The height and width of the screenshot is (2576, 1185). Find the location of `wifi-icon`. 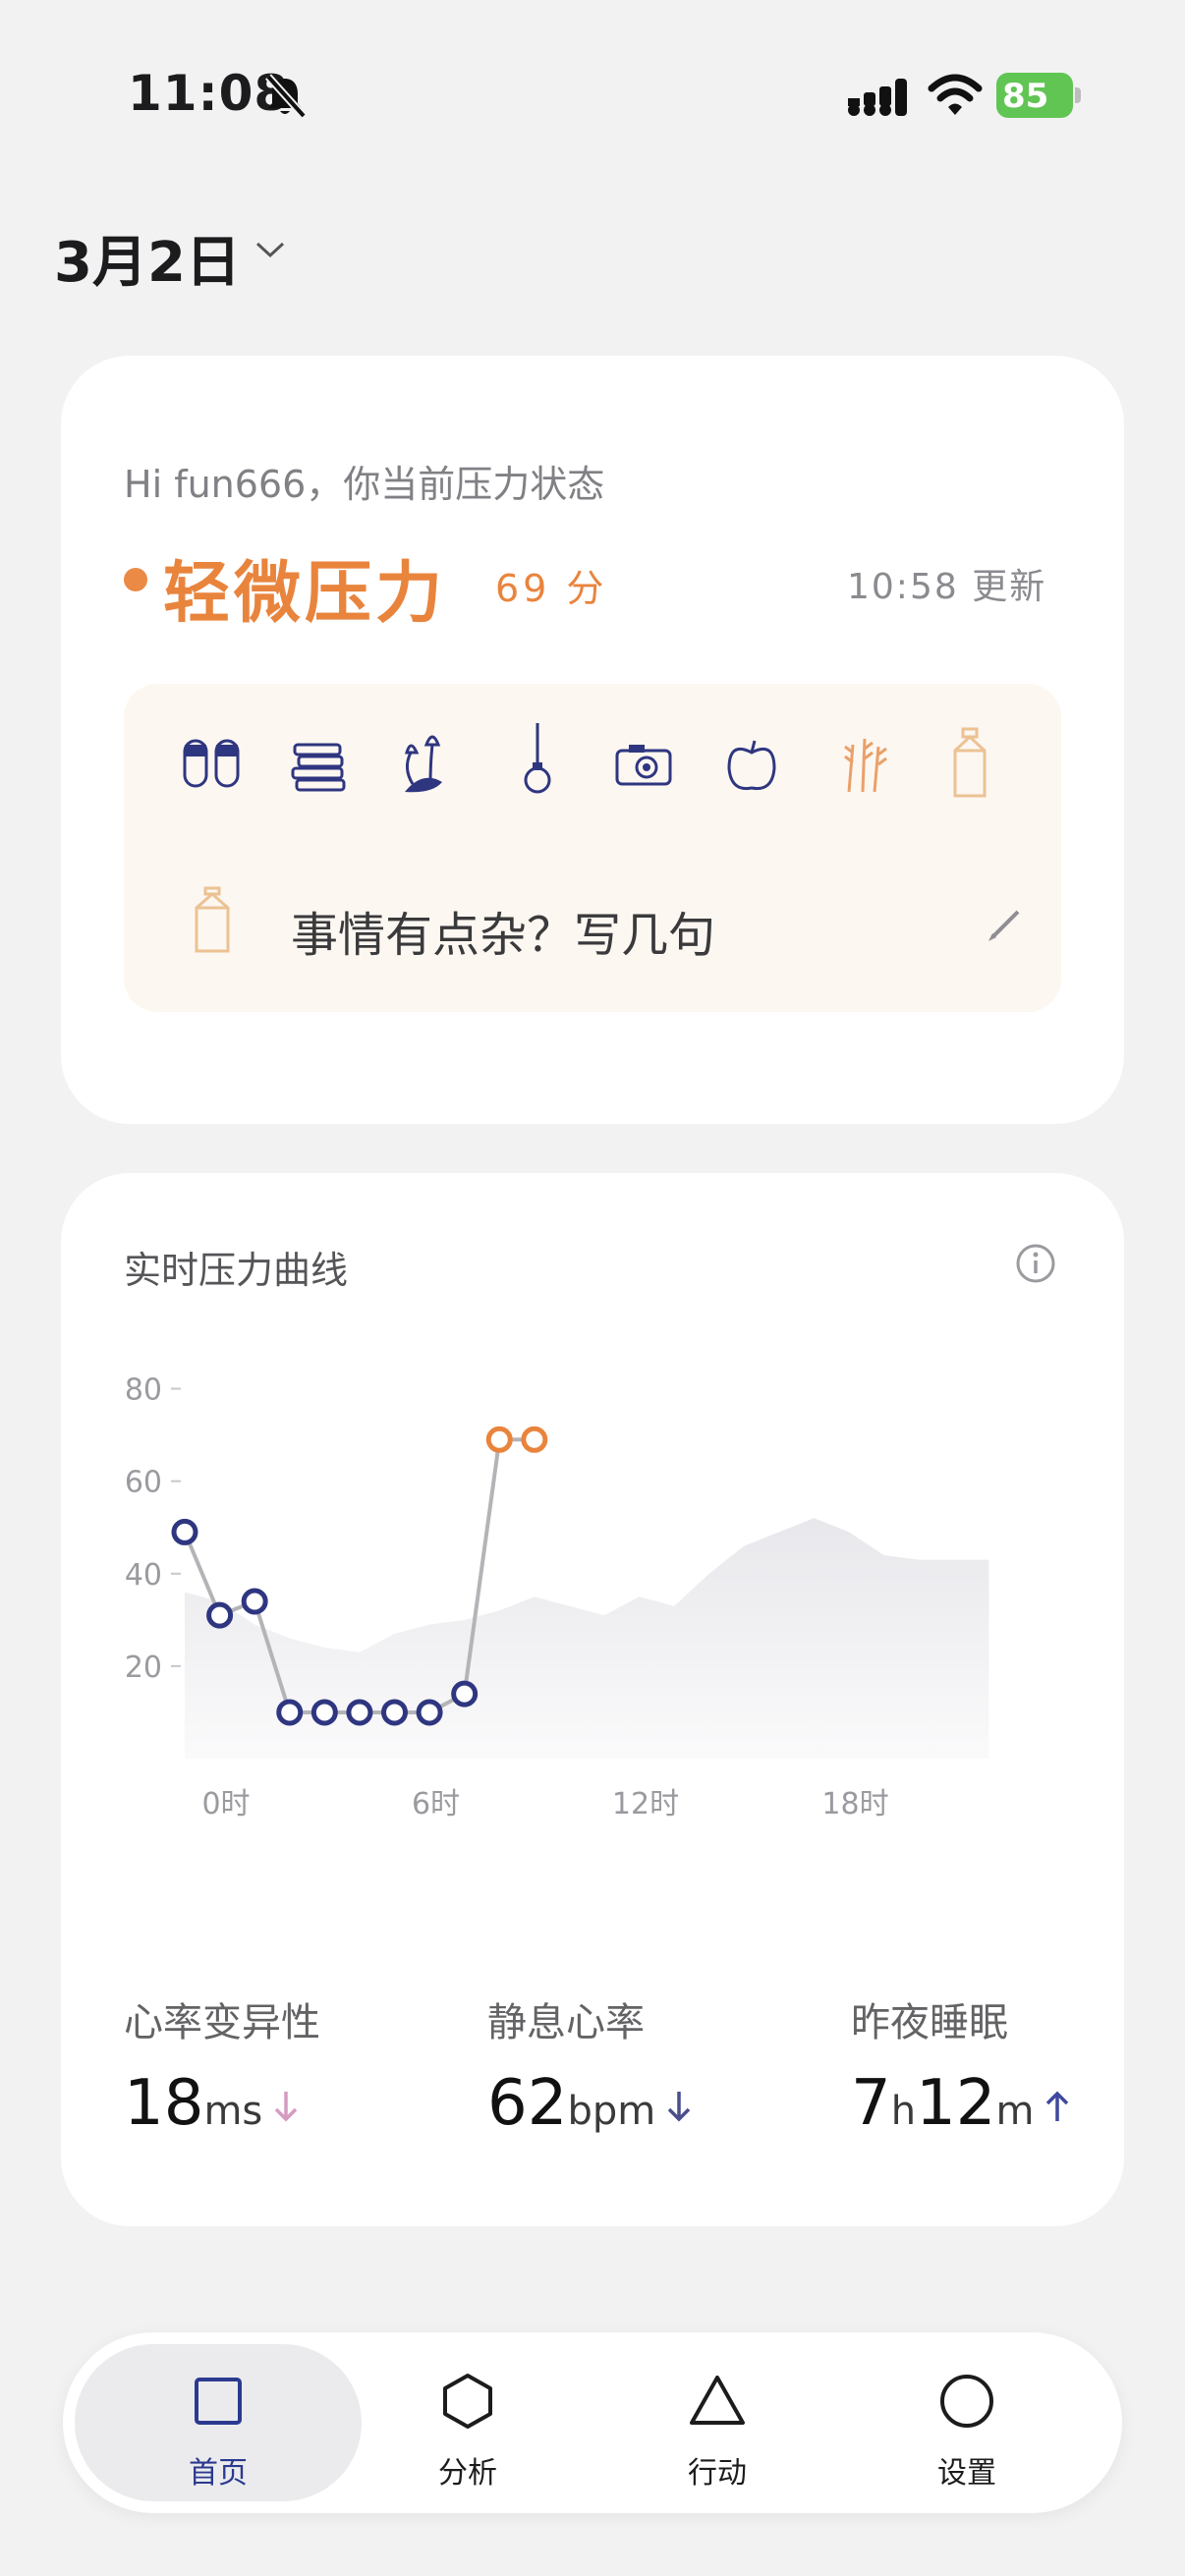

wifi-icon is located at coordinates (956, 94).